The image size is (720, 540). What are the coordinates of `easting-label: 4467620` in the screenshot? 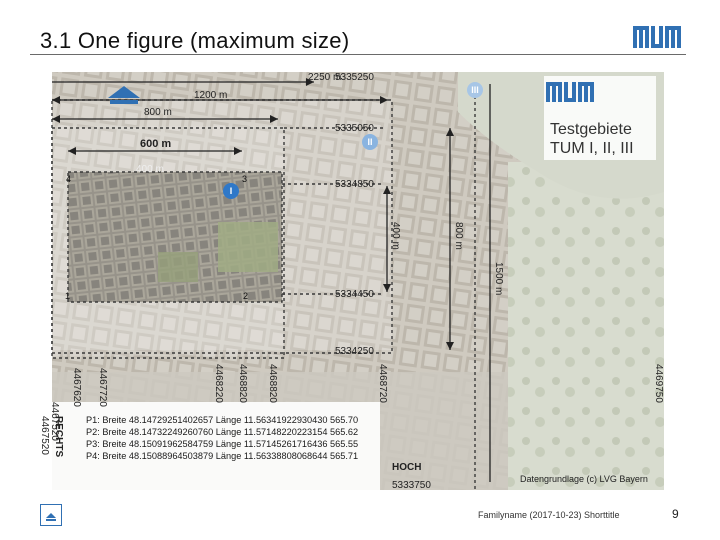 It's located at (76, 387).